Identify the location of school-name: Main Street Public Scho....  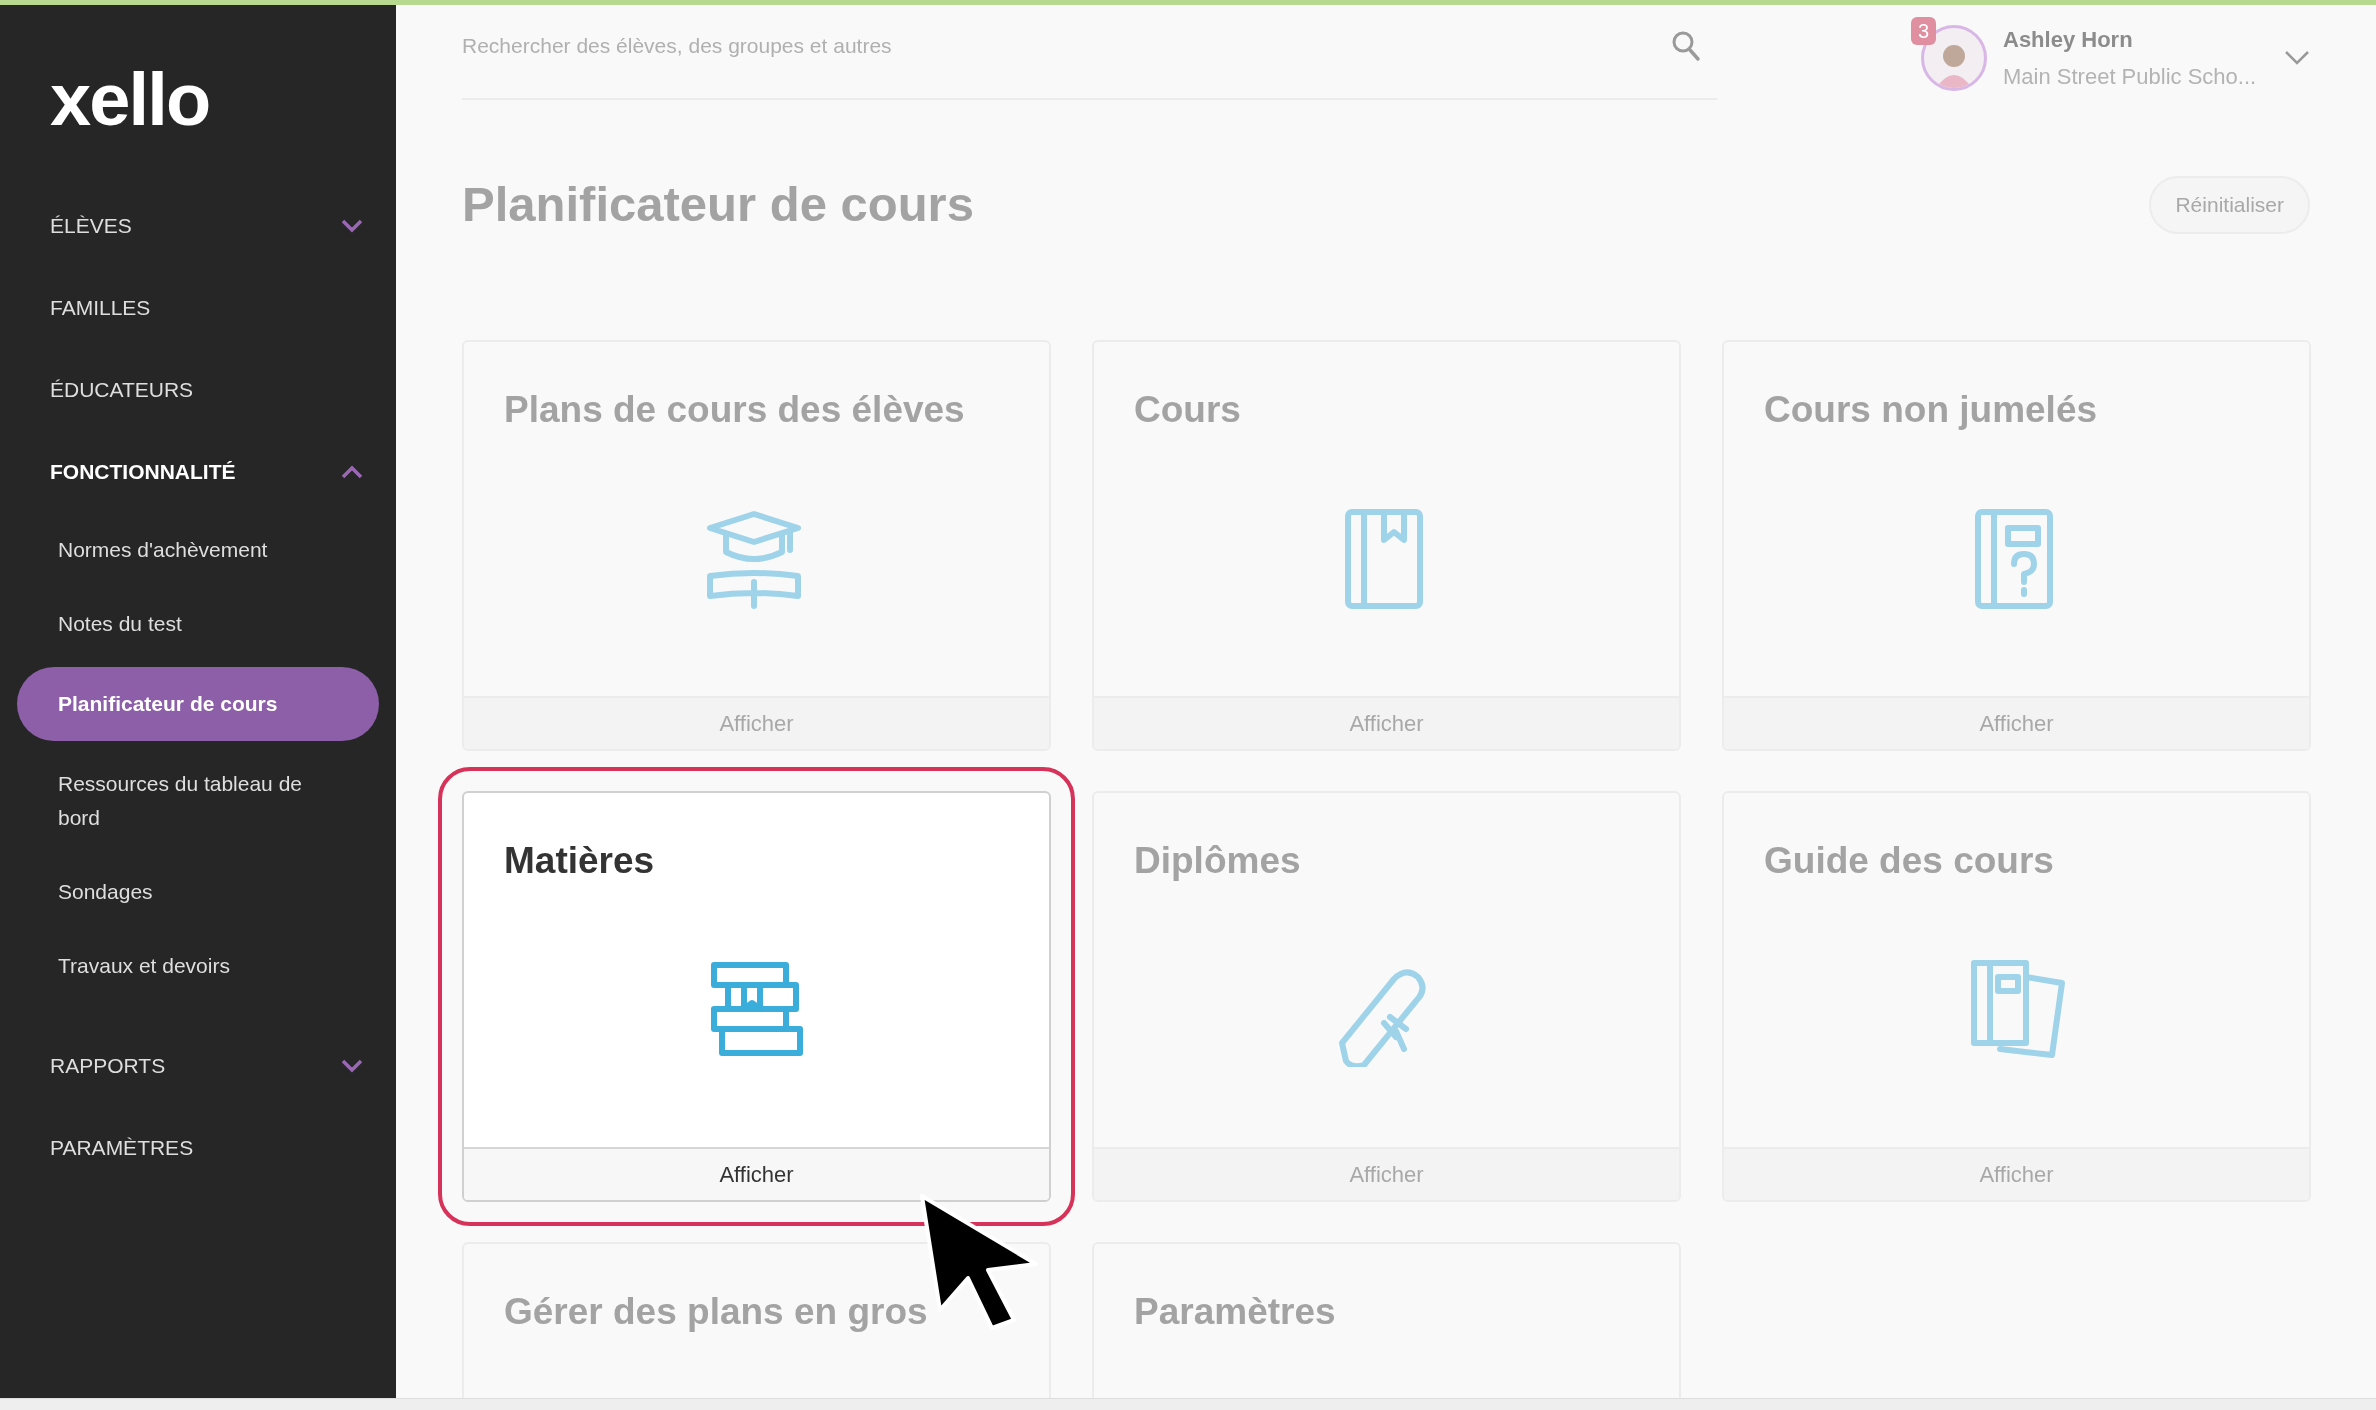
(2130, 77).